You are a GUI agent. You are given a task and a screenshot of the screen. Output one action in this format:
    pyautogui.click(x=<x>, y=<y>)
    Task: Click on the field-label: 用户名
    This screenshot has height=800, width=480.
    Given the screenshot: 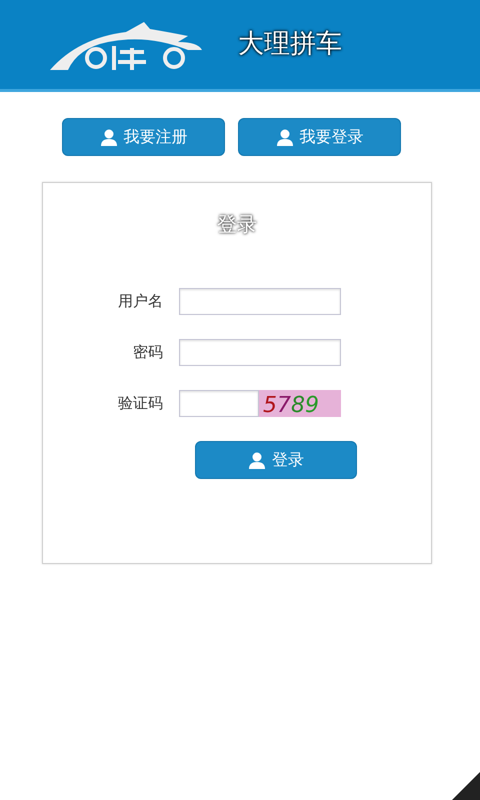 What is the action you would take?
    pyautogui.click(x=140, y=301)
    